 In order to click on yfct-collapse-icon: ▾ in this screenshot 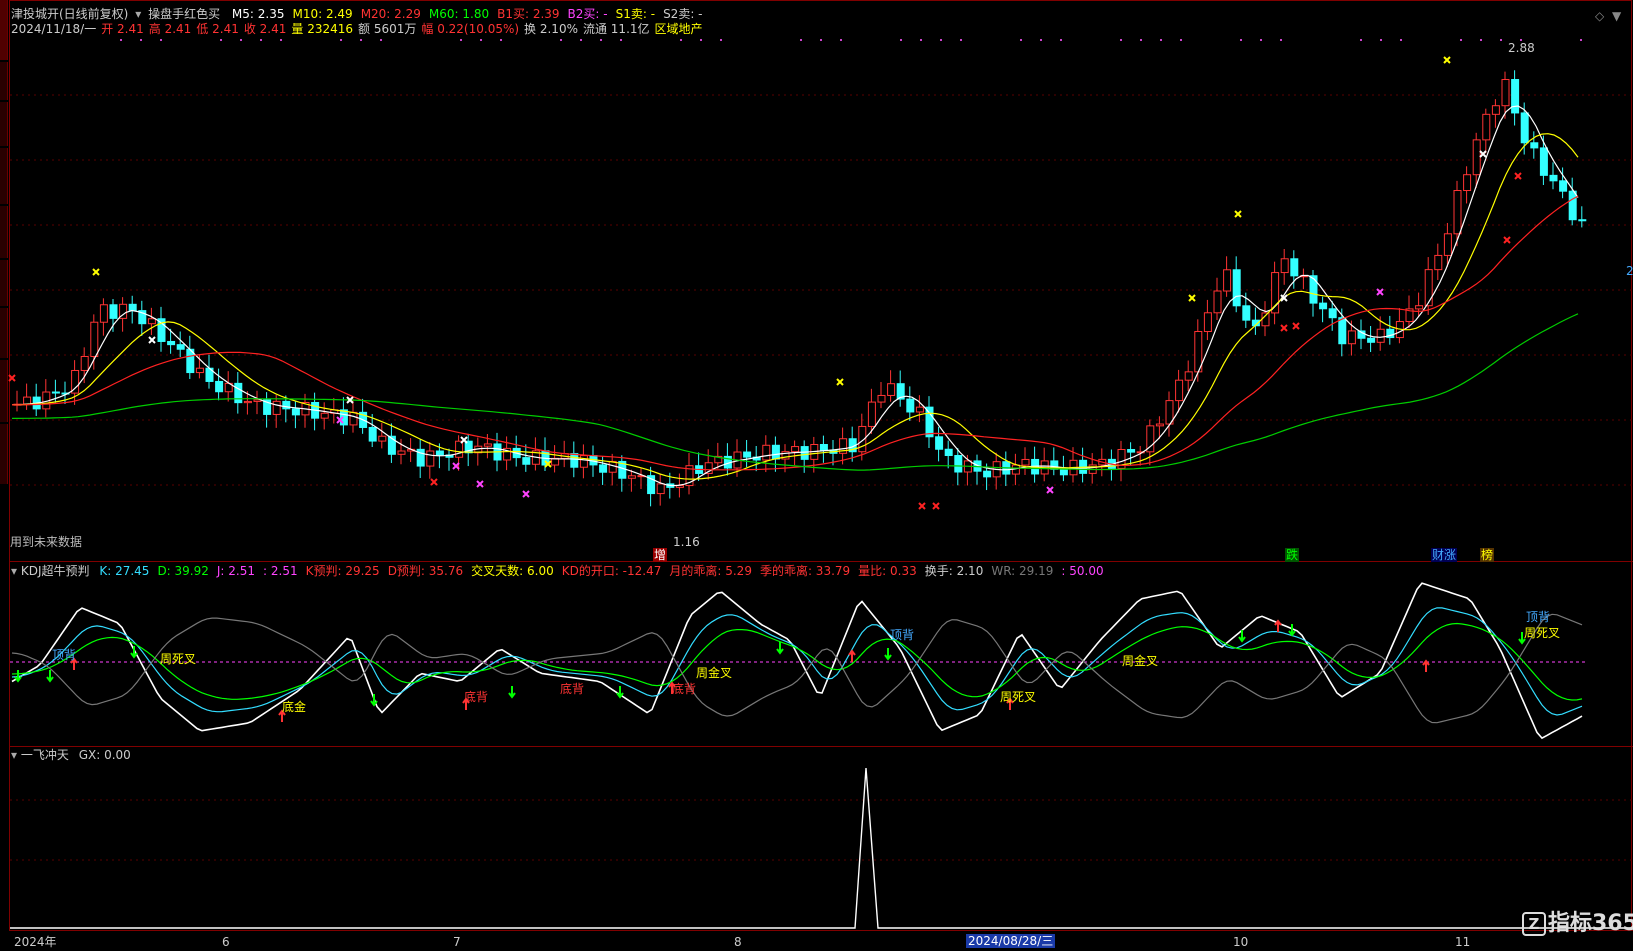, I will do `click(14, 755)`.